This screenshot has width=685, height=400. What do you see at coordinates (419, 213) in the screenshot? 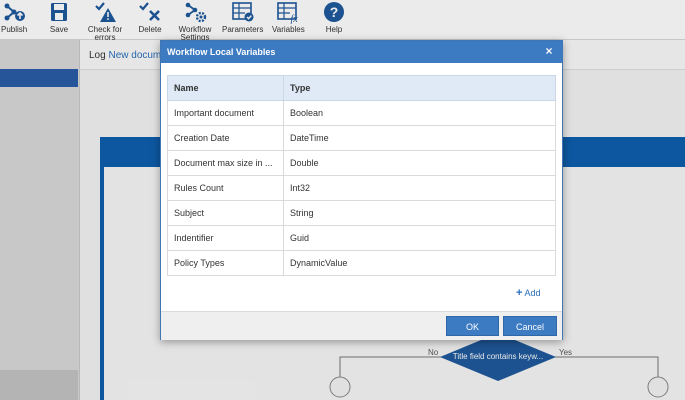
I see `variable-type: String` at bounding box center [419, 213].